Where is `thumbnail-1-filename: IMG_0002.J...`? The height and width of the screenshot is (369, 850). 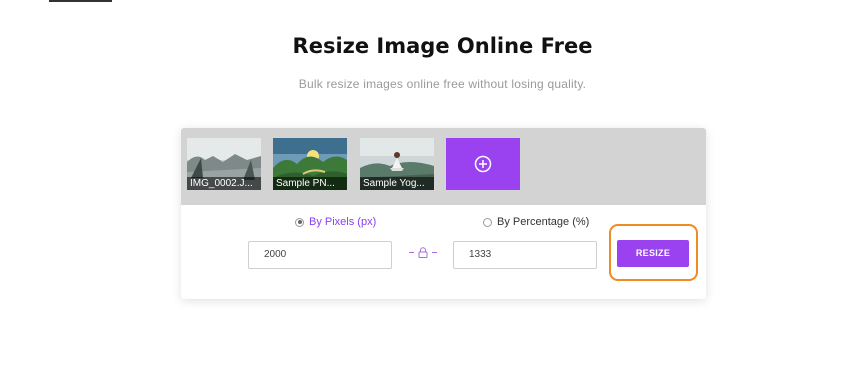 thumbnail-1-filename: IMG_0002.J... is located at coordinates (224, 183).